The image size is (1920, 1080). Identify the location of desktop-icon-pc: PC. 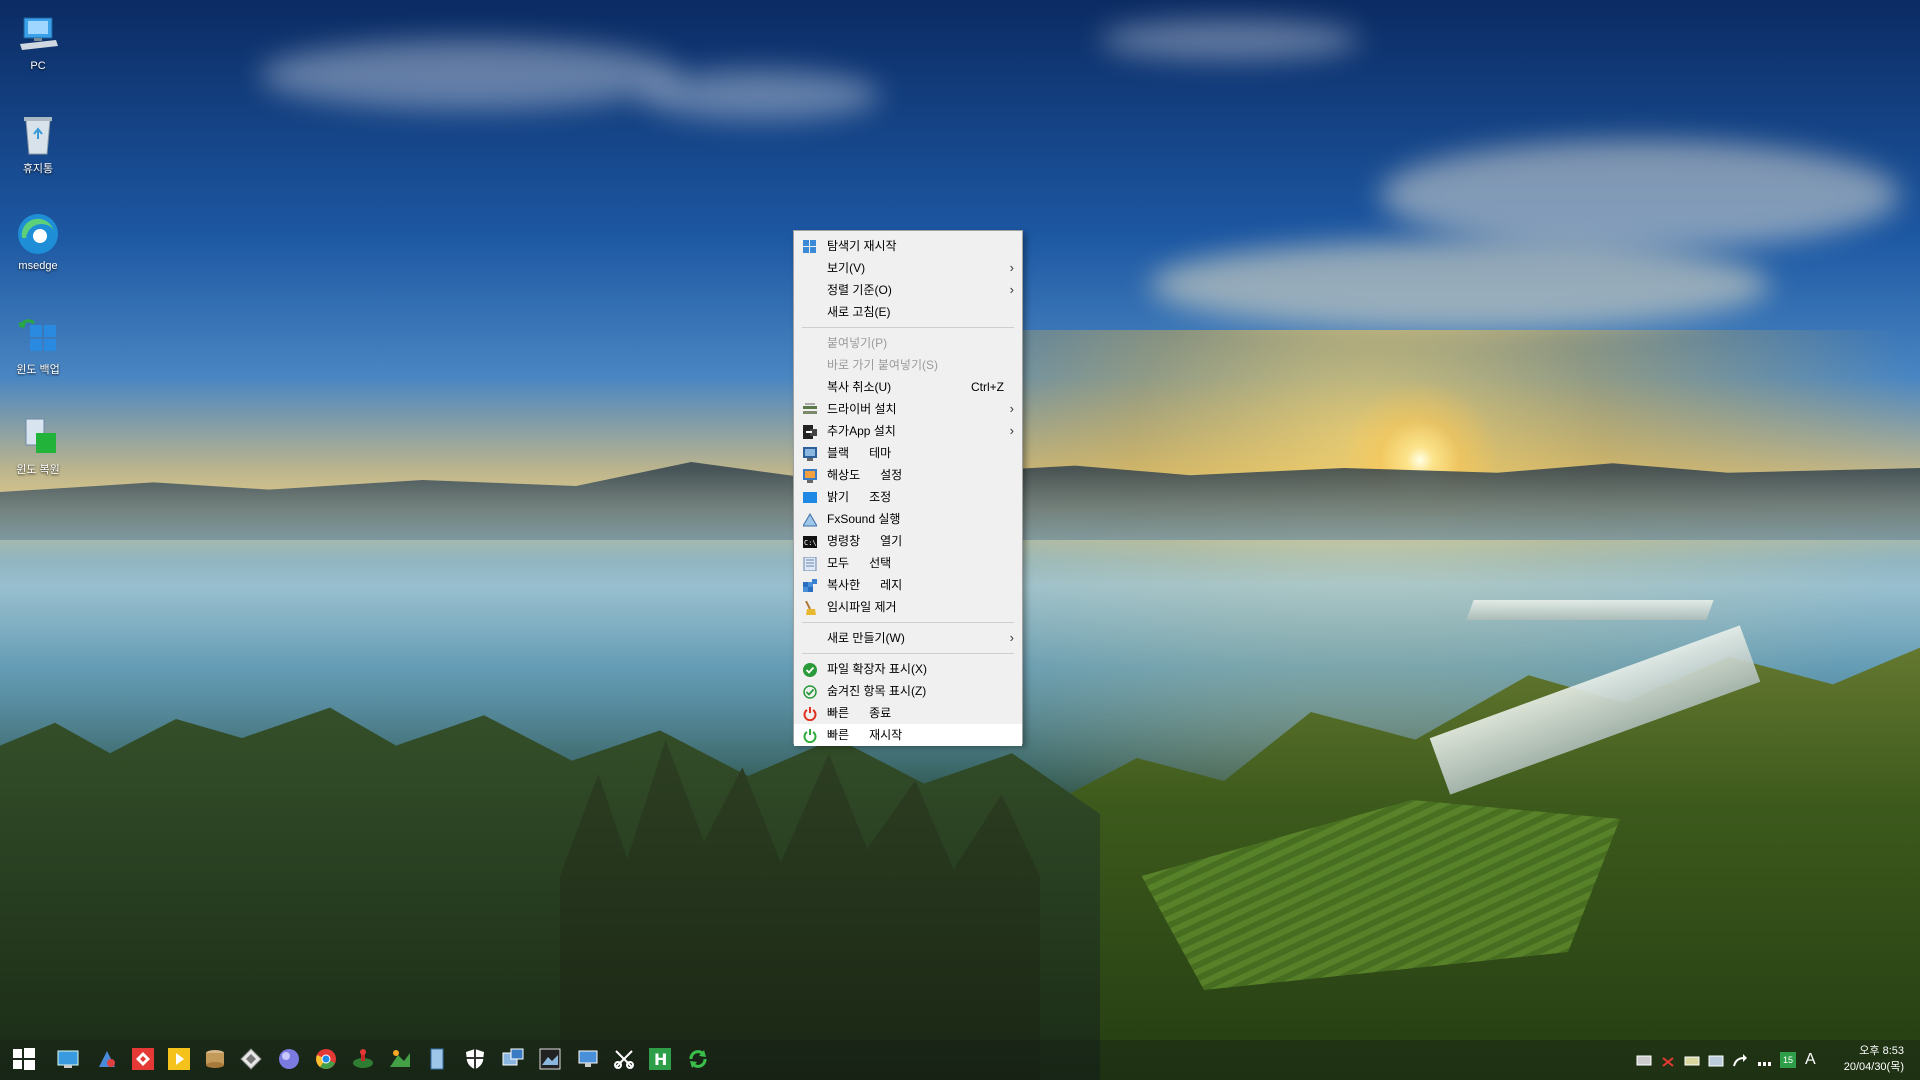
(38, 38).